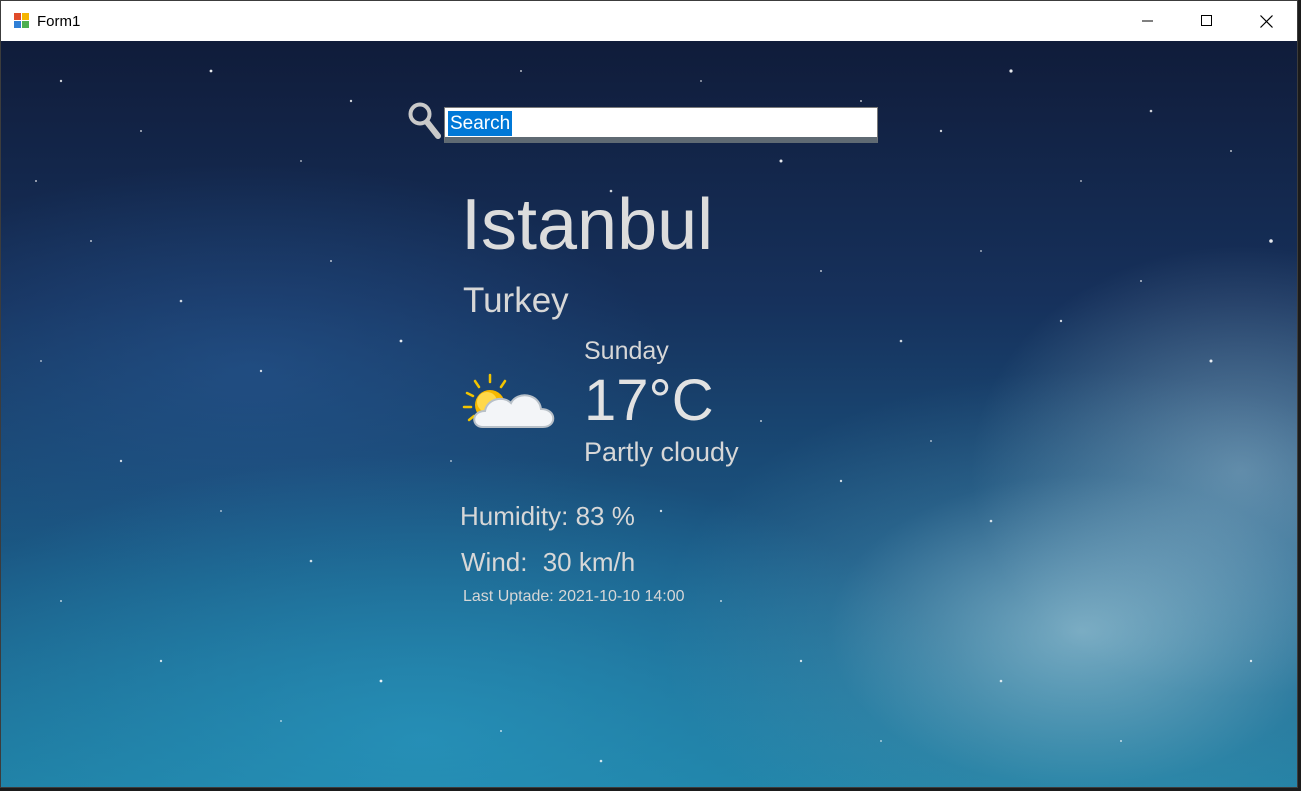  I want to click on weather-day: Sunday, so click(626, 351).